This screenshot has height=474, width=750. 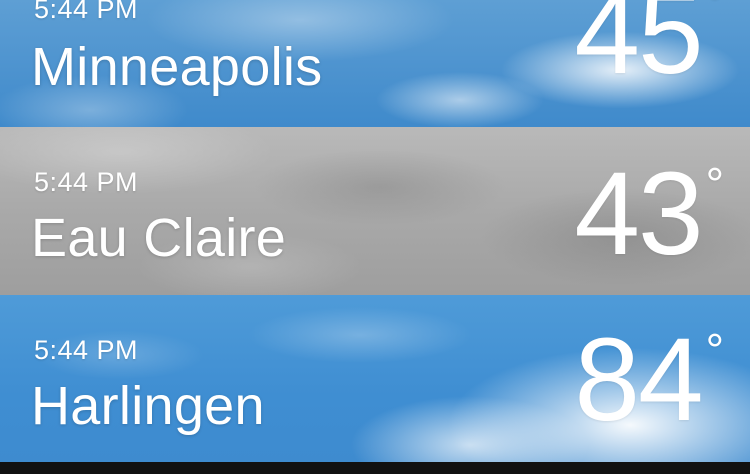 What do you see at coordinates (638, 214) in the screenshot?
I see `temperature-value: 43` at bounding box center [638, 214].